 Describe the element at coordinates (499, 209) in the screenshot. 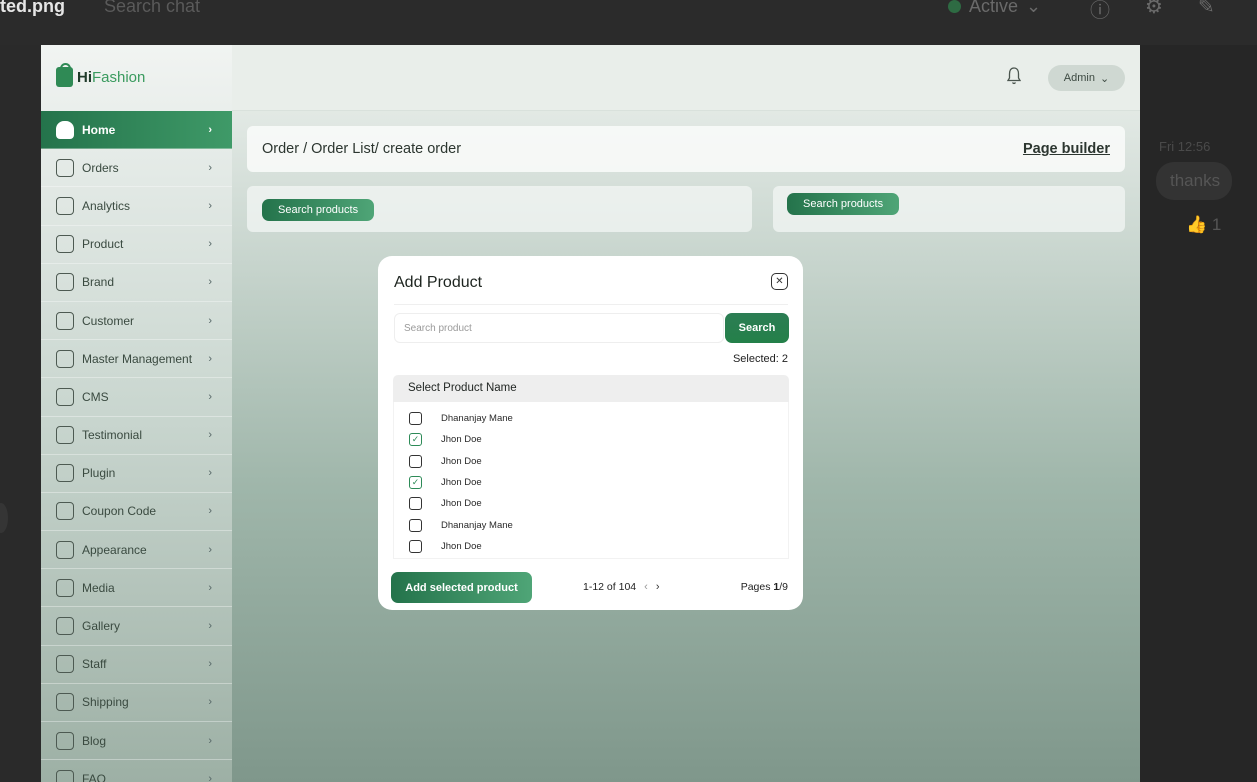

I see `left-products-card: Search products` at that location.